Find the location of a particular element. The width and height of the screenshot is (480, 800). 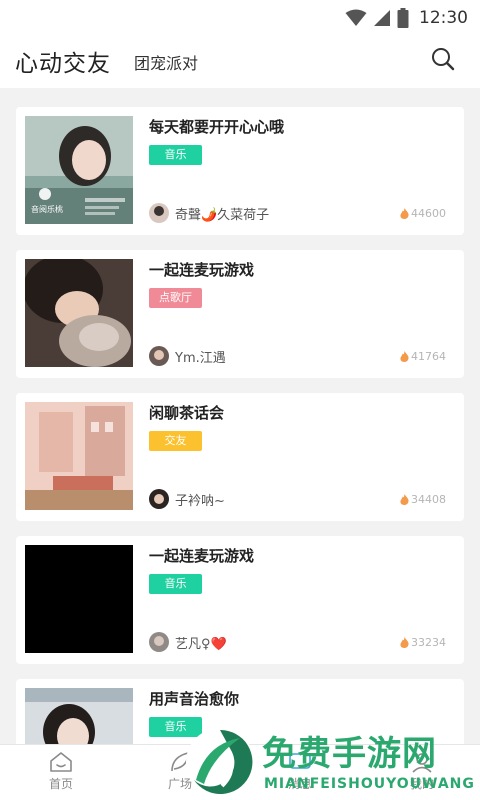

room-heat: 44600 is located at coordinates (423, 213).